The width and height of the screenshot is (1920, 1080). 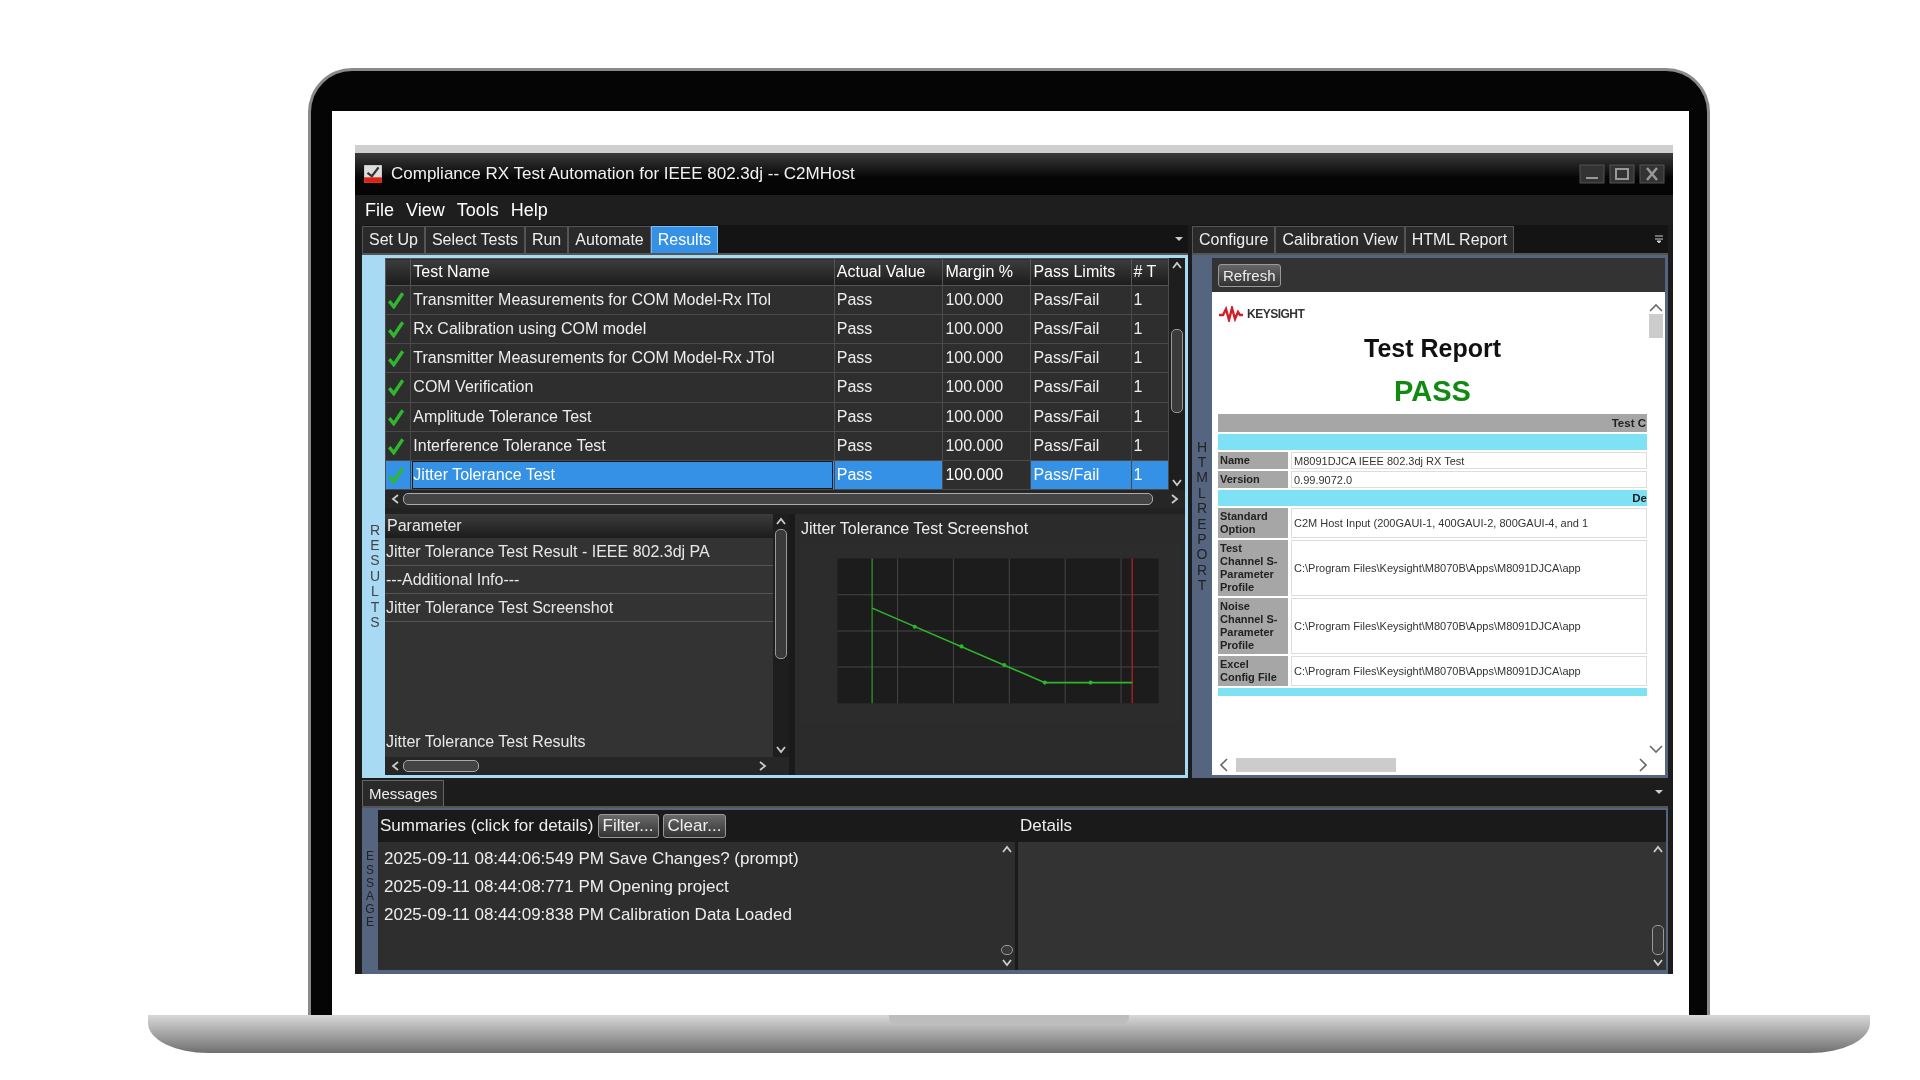 I want to click on column-header: Actual Value, so click(x=888, y=272).